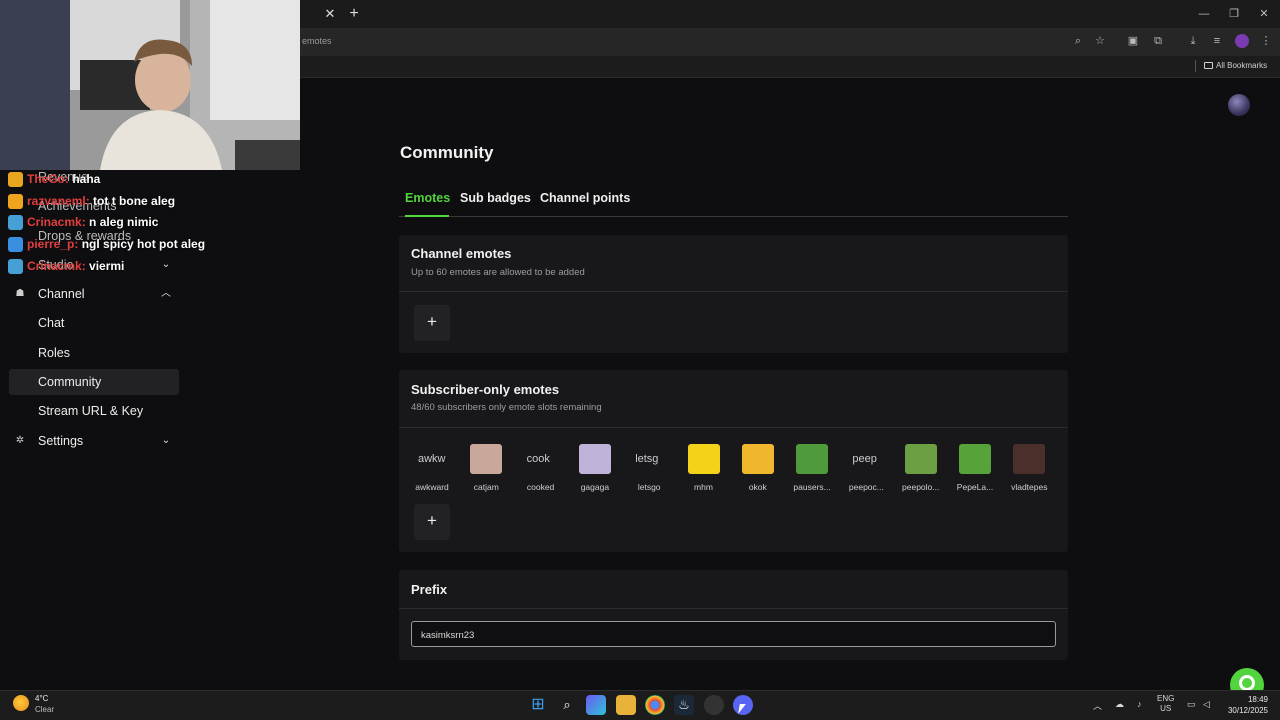  What do you see at coordinates (1097, 705) in the screenshot?
I see `tray-chevron-icon: ︿` at bounding box center [1097, 705].